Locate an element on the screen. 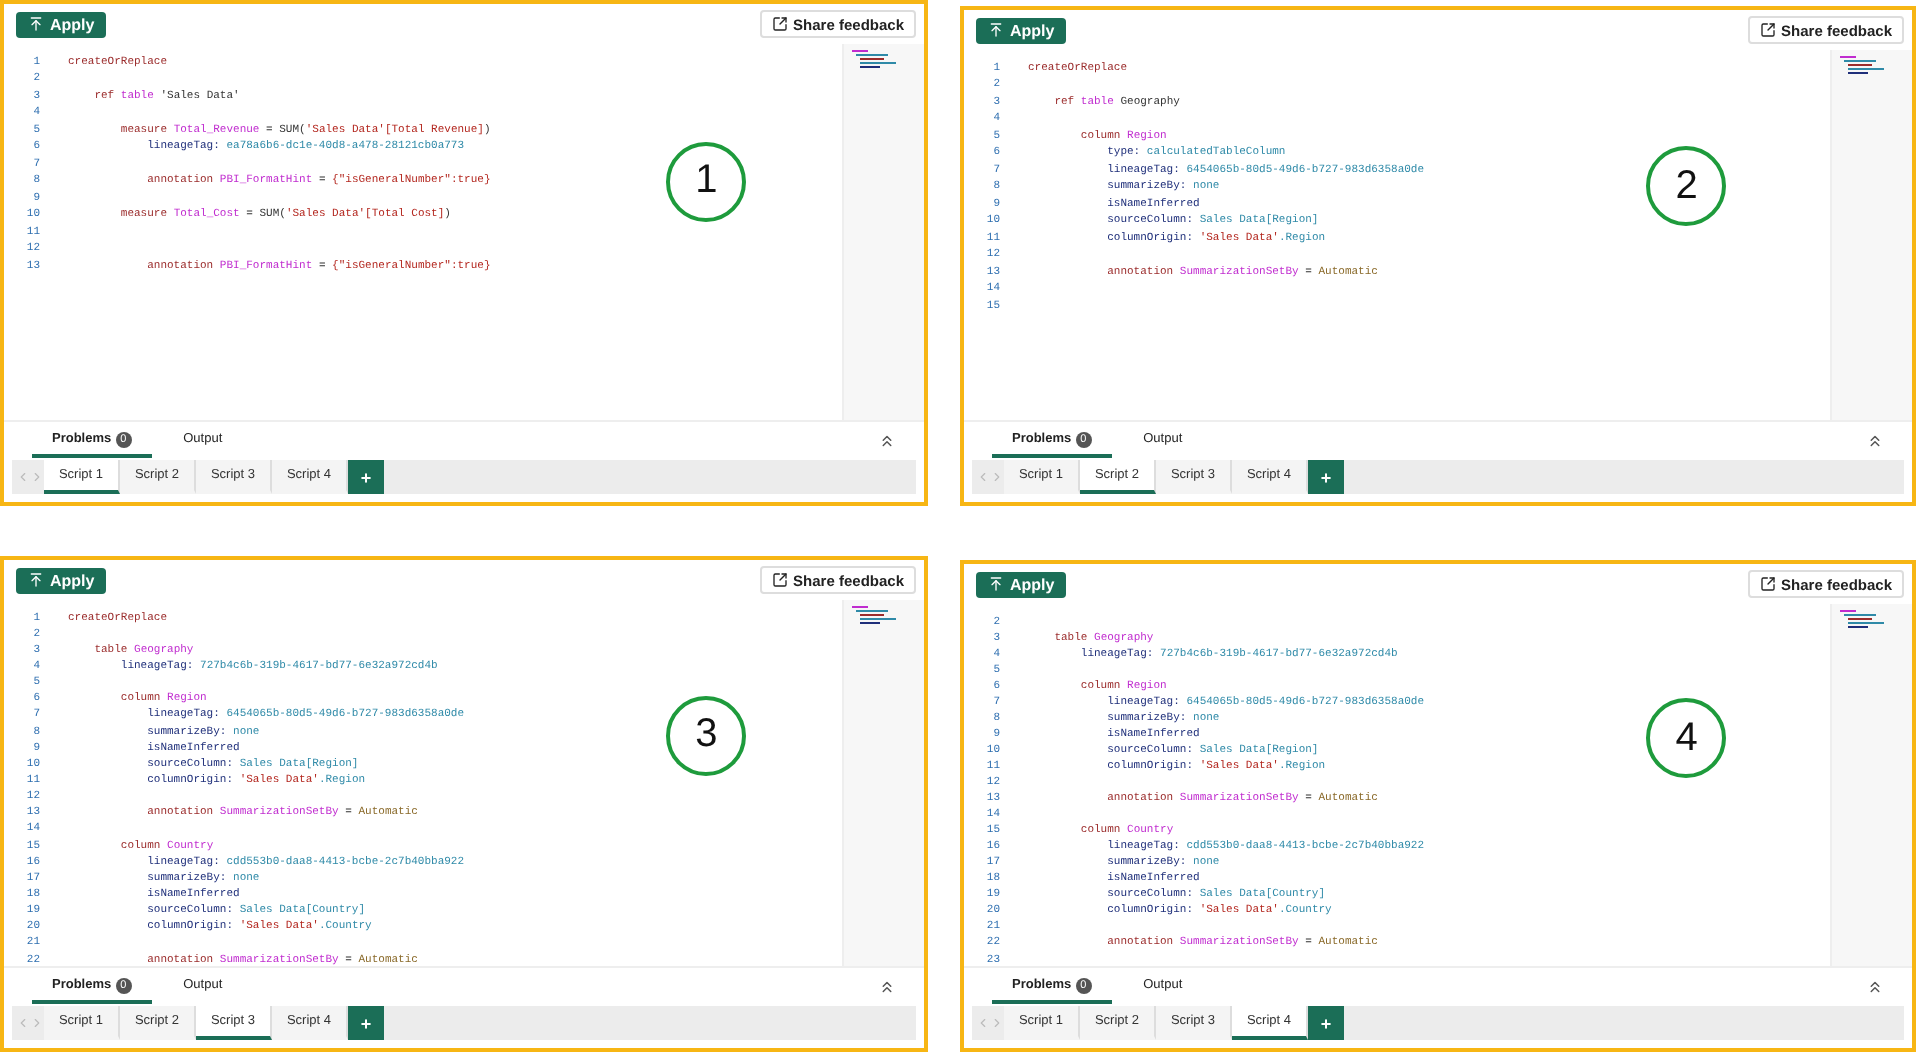  step-number-marker: 1 is located at coordinates (706, 181).